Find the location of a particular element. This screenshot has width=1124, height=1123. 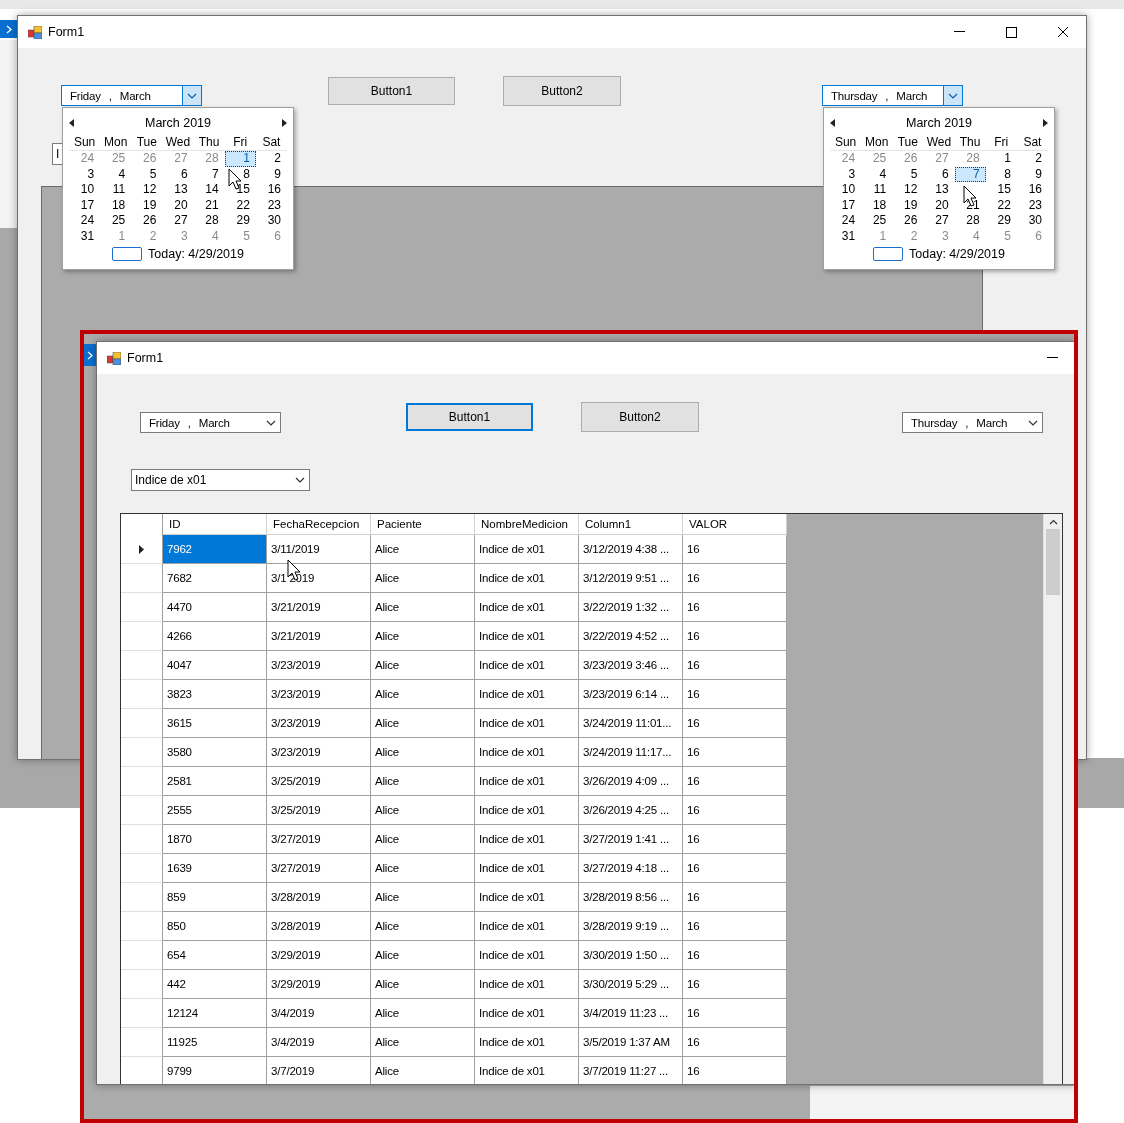

column-header: NombreMedicion is located at coordinates (527, 524).